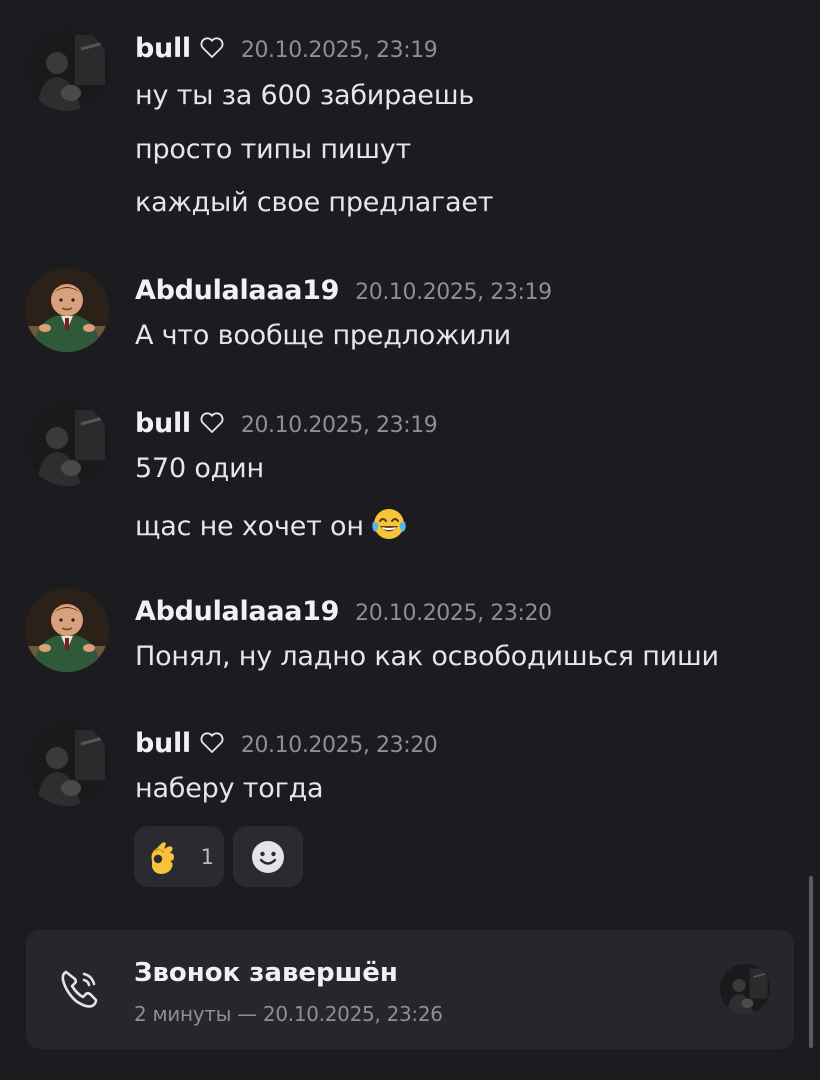 The width and height of the screenshot is (820, 1080). I want to click on scrollbar, so click(811, 962).